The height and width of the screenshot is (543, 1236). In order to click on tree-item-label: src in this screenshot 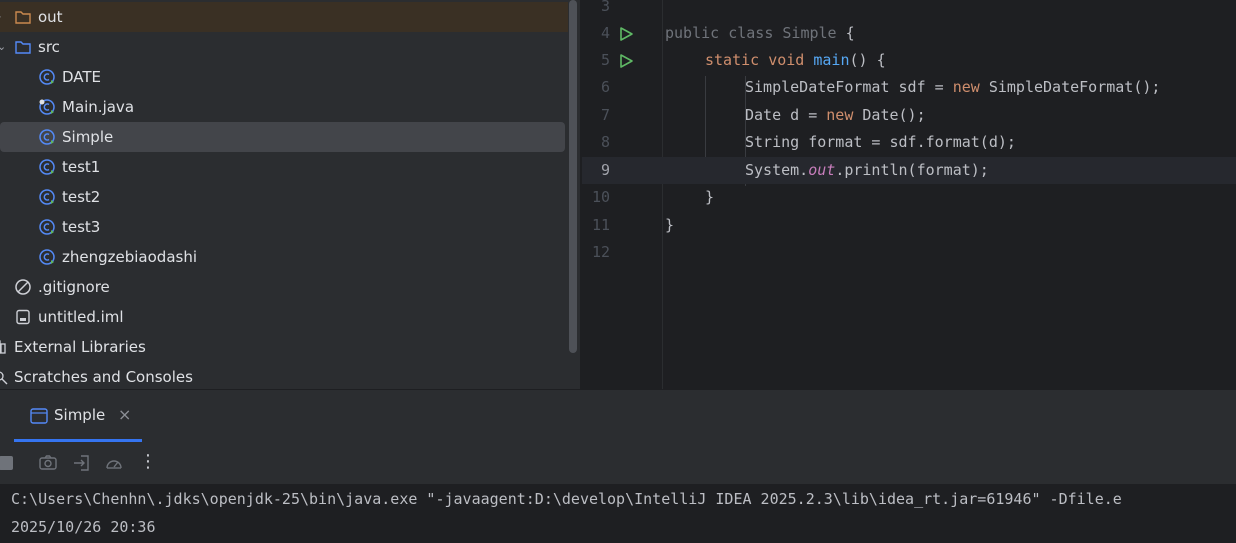, I will do `click(49, 47)`.